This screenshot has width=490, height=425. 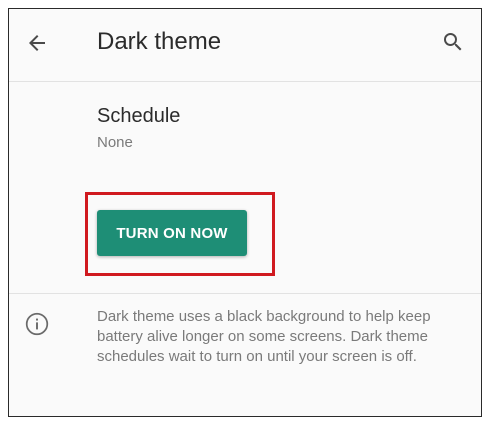 I want to click on search-button, so click(x=453, y=42).